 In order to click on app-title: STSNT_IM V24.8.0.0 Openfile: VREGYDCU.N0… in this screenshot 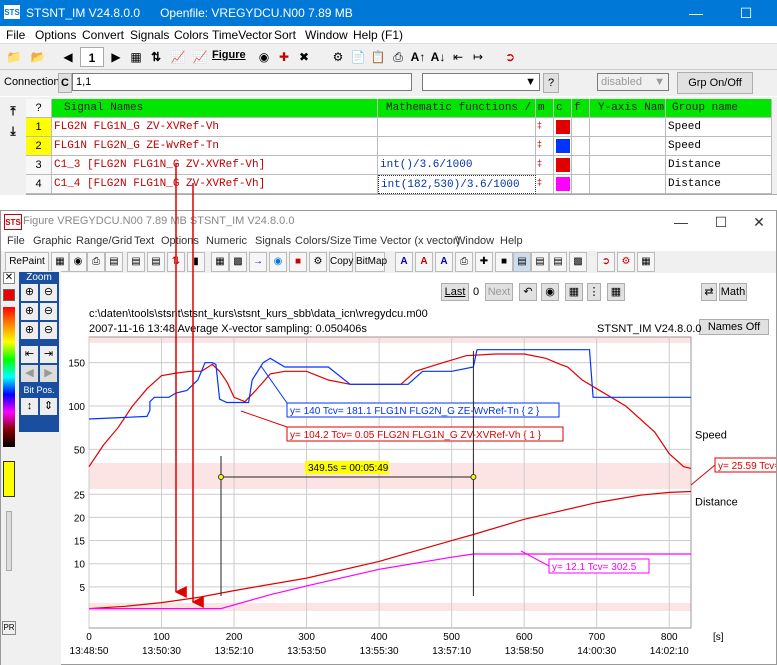, I will do `click(189, 13)`.